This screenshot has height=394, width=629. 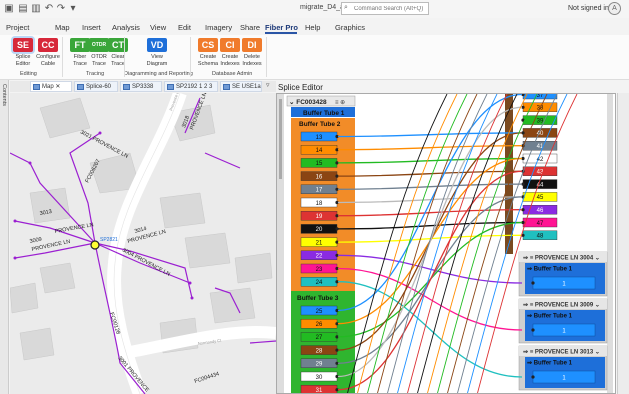 What do you see at coordinates (340, 103) in the screenshot?
I see `cable-header-icons: ≡ ⊕` at bounding box center [340, 103].